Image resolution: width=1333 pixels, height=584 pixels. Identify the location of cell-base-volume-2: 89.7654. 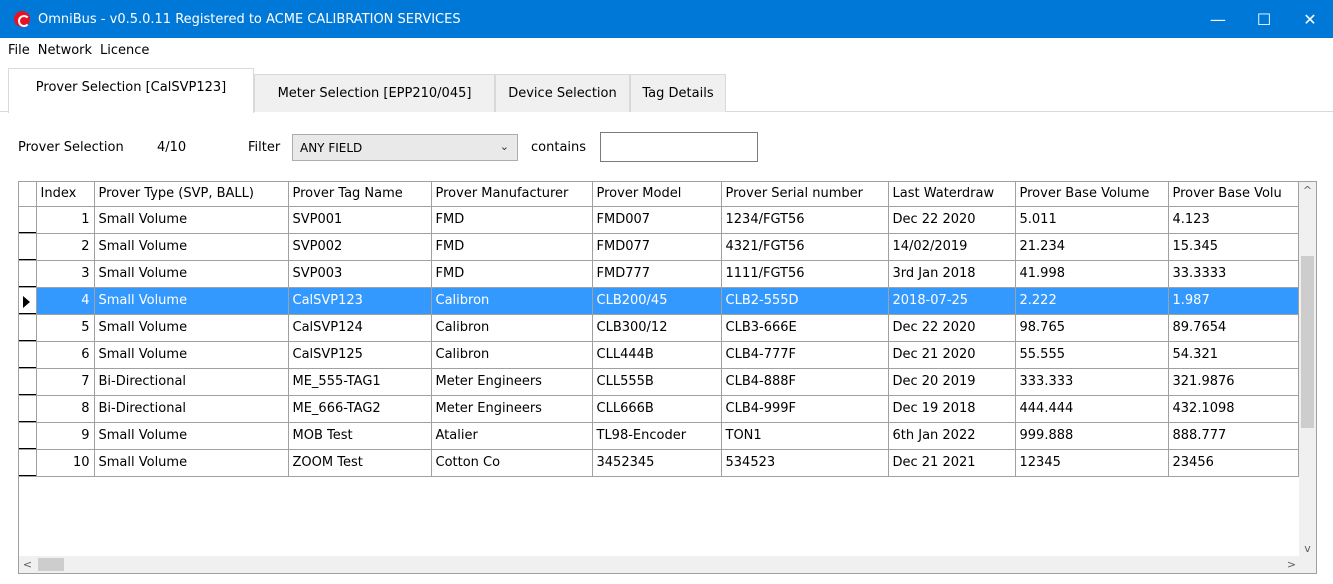
(1233, 328).